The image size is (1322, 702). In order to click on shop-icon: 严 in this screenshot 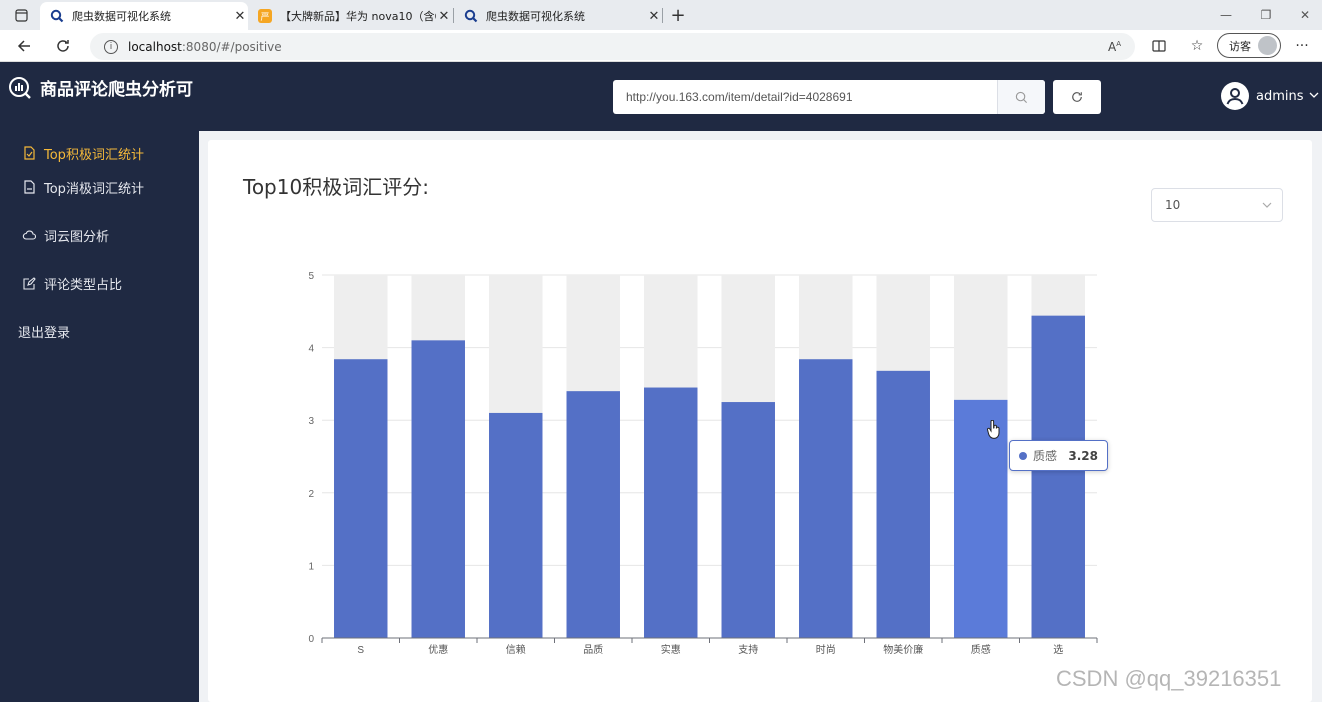, I will do `click(265, 16)`.